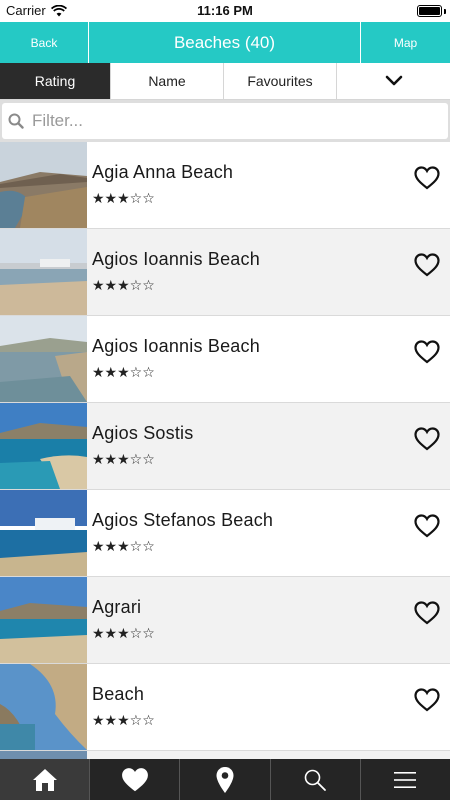 Image resolution: width=450 pixels, height=800 pixels. I want to click on tab-map, so click(225, 779).